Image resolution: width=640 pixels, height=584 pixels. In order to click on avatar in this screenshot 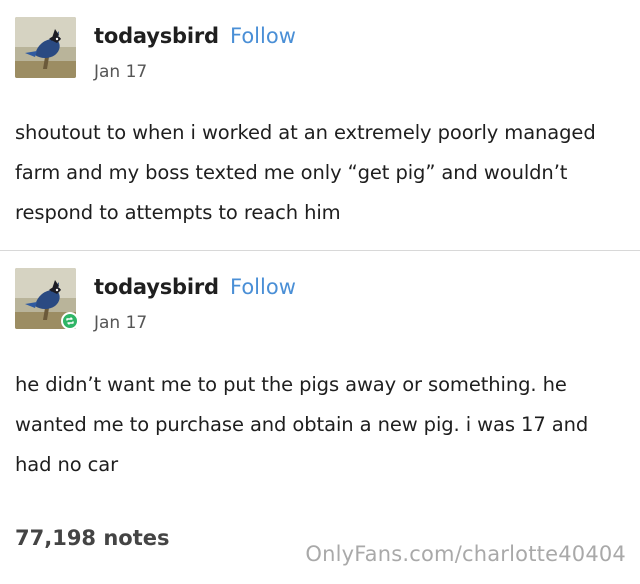, I will do `click(45, 47)`.